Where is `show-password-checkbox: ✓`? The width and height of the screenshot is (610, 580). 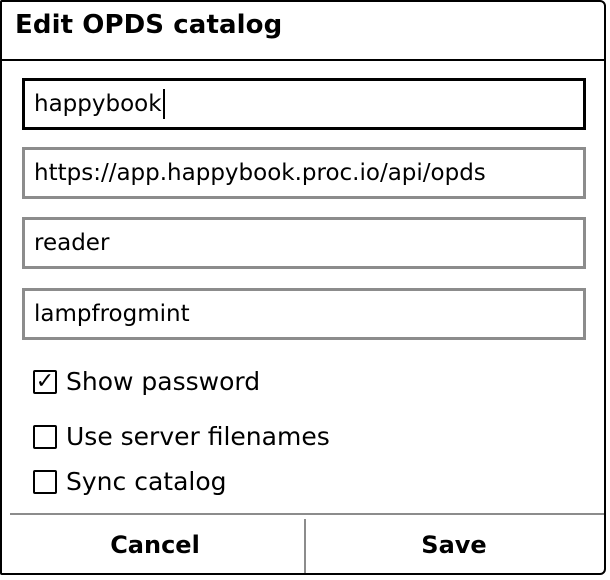 show-password-checkbox: ✓ is located at coordinates (45, 381).